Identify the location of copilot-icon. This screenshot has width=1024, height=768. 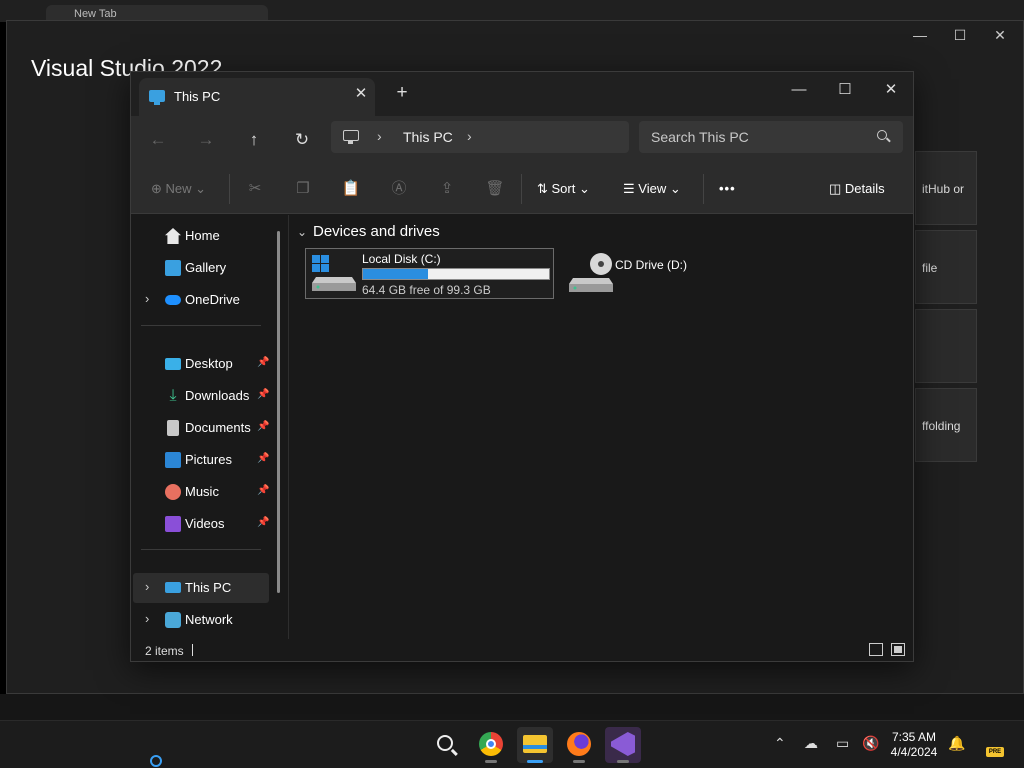
(156, 761).